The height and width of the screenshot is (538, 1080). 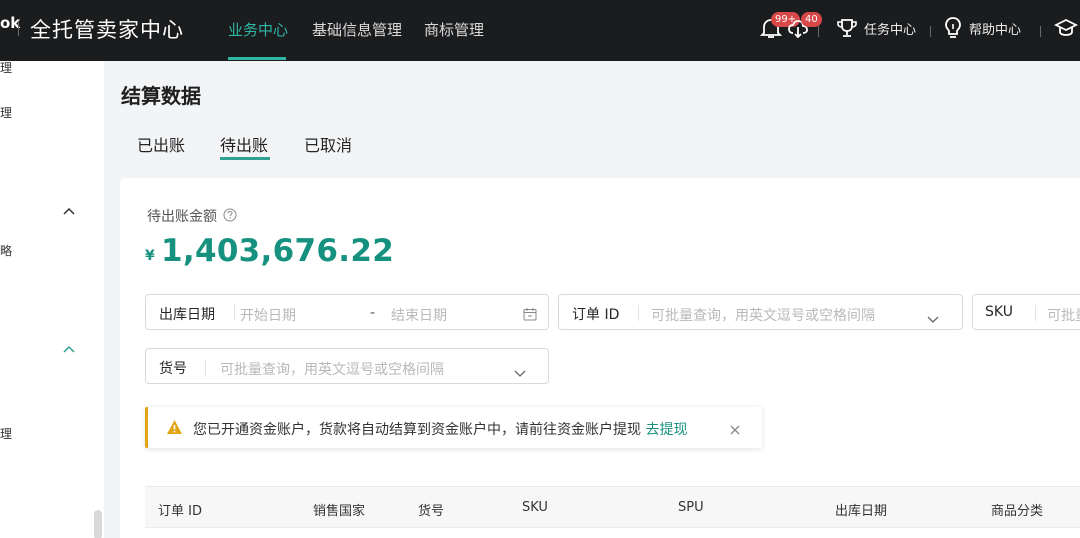 What do you see at coordinates (530, 313) in the screenshot?
I see `calendar-icon` at bounding box center [530, 313].